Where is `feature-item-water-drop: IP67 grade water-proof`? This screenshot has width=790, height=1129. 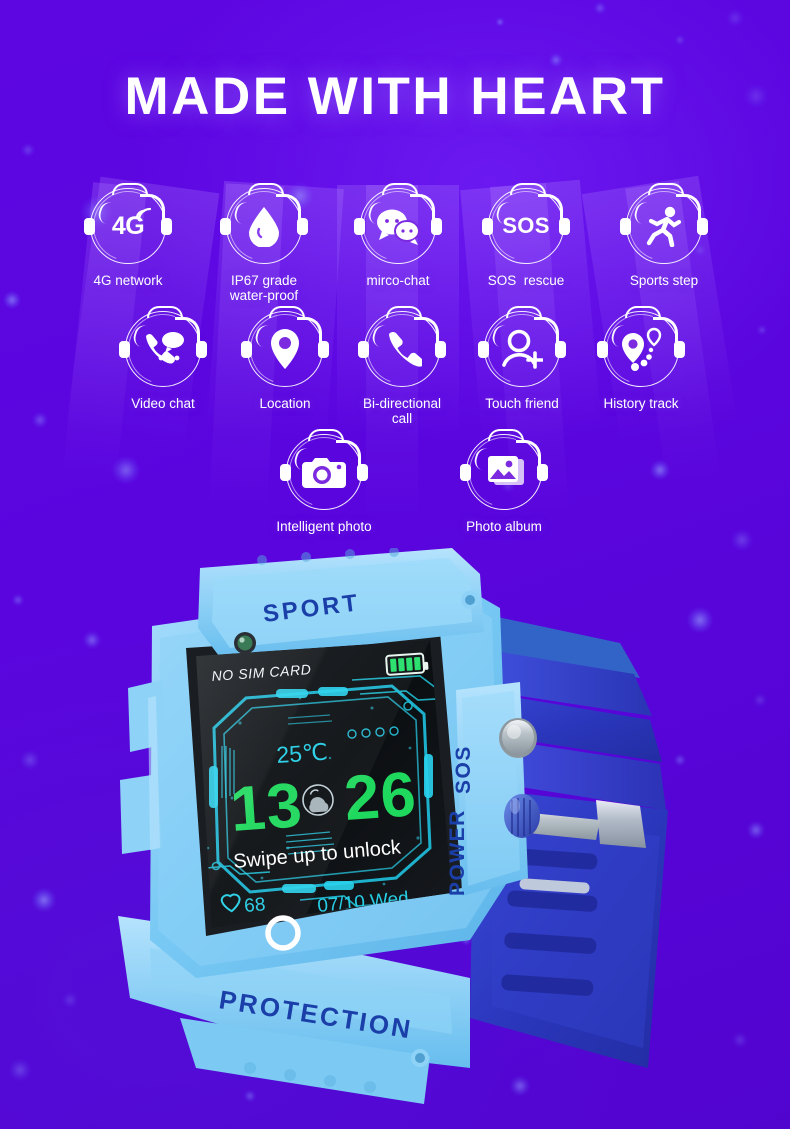 feature-item-water-drop: IP67 grade water-proof is located at coordinates (264, 241).